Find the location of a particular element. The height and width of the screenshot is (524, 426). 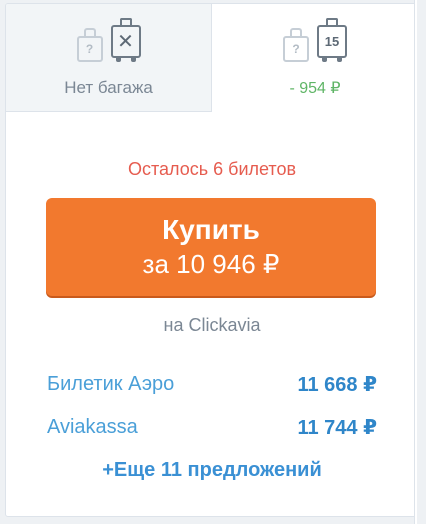

seller-name: на Clickavia is located at coordinates (212, 325).